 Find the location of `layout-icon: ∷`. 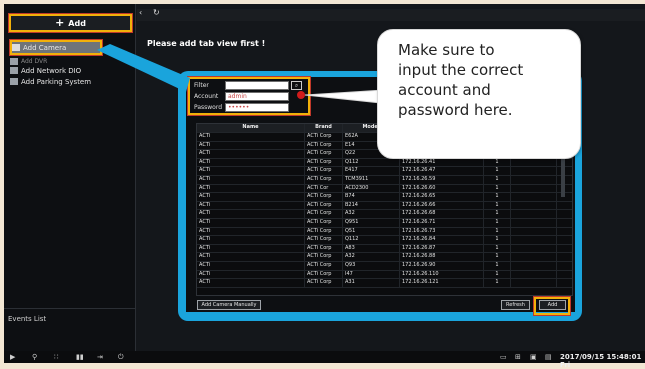

layout-icon: ∷ is located at coordinates (56, 357).